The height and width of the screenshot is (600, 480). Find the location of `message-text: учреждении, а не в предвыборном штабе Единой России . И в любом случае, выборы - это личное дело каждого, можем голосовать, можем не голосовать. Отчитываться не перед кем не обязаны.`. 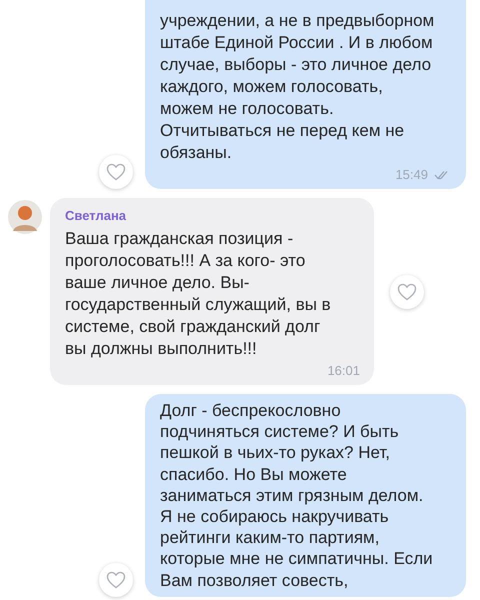

message-text: учреждении, а не в предвыборном штабе Единой России . И в любом случае, выборы - это личное дело каждого, можем голосовать, можем не голосовать. Отчитываться не перед кем не обязаны. is located at coordinates (298, 87).